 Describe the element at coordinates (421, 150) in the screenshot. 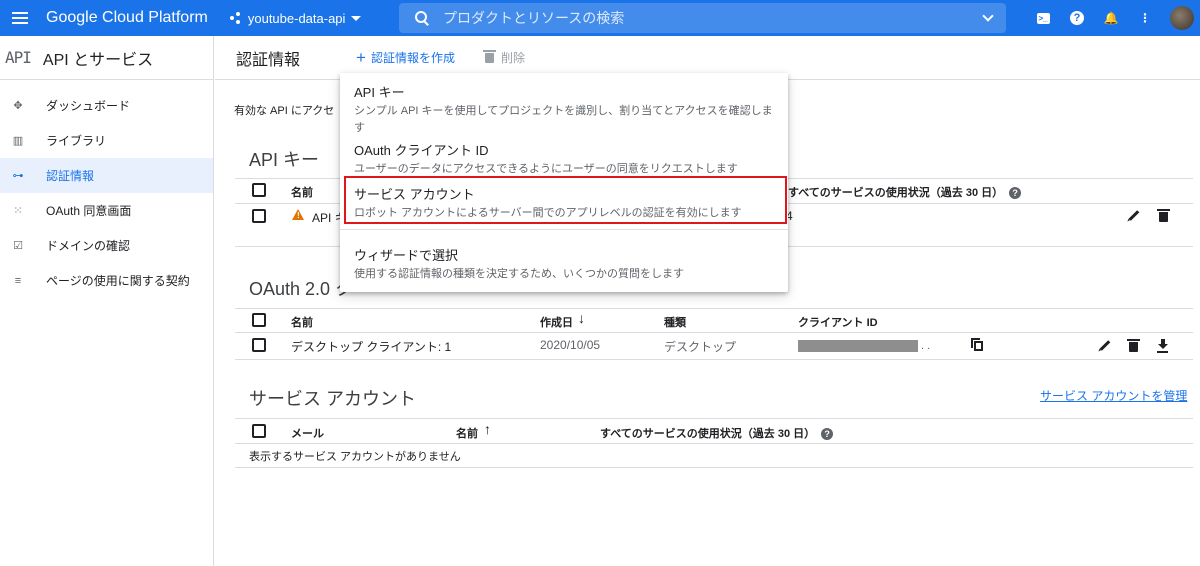

I see `menu-item-title: OAuth クライアント ID` at that location.